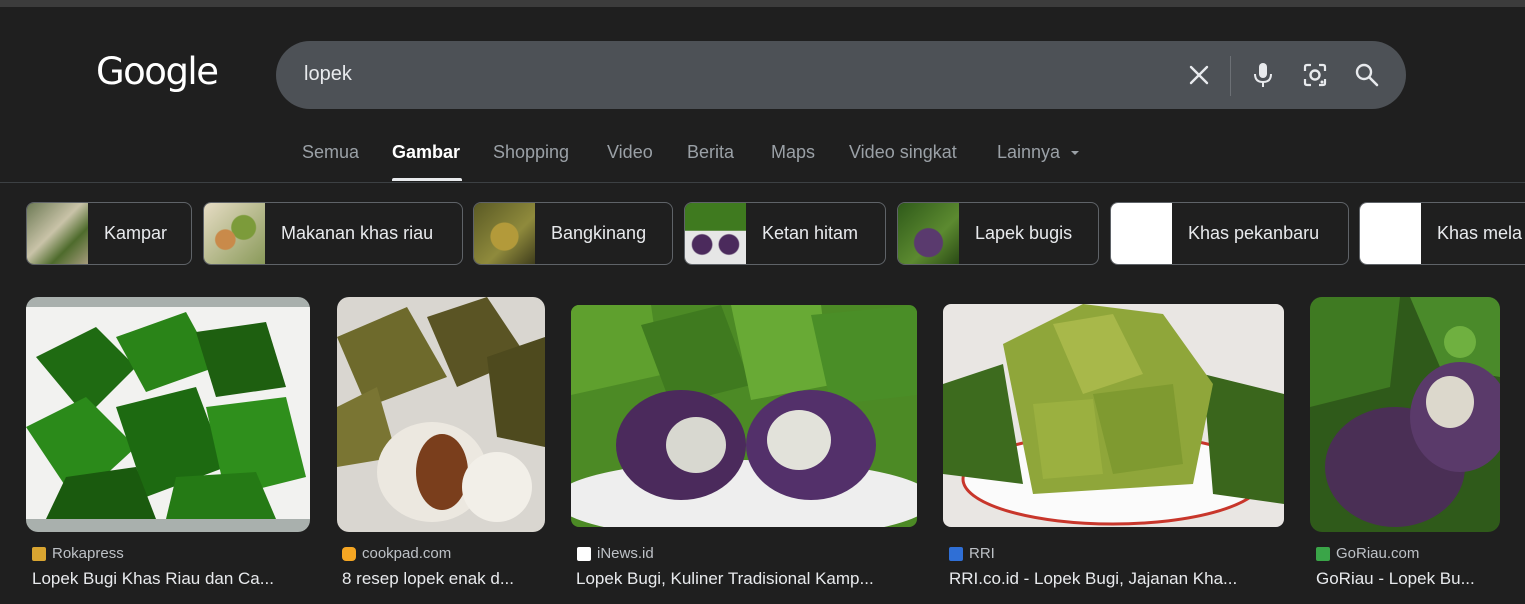 The image size is (1525, 604). Describe the element at coordinates (1230, 76) in the screenshot. I see `search-divider` at that location.